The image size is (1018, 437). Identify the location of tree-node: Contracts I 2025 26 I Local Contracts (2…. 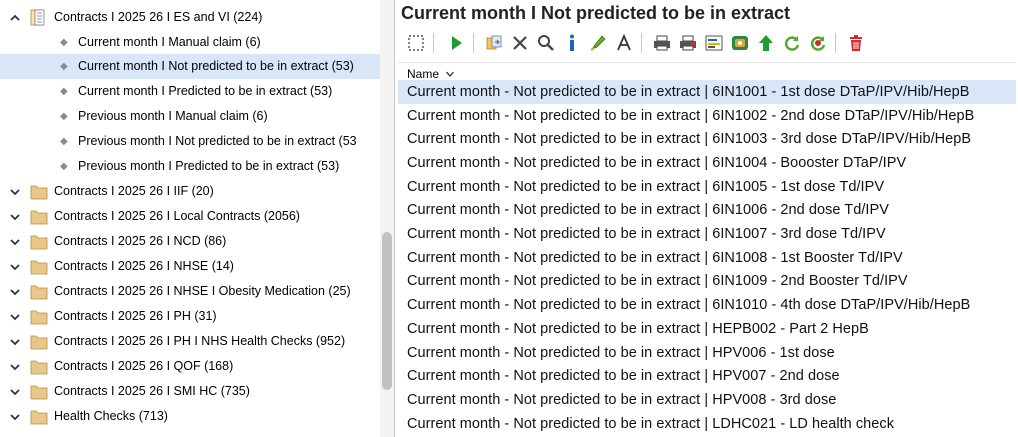
(190, 216).